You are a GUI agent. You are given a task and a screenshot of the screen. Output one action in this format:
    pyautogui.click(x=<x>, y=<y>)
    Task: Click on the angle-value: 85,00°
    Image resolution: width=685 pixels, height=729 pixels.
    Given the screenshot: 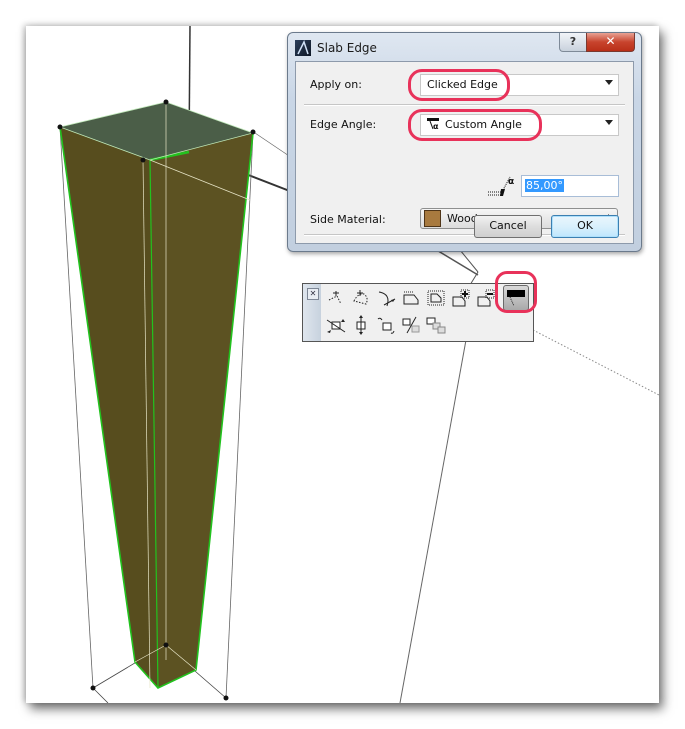 What is the action you would take?
    pyautogui.click(x=544, y=185)
    